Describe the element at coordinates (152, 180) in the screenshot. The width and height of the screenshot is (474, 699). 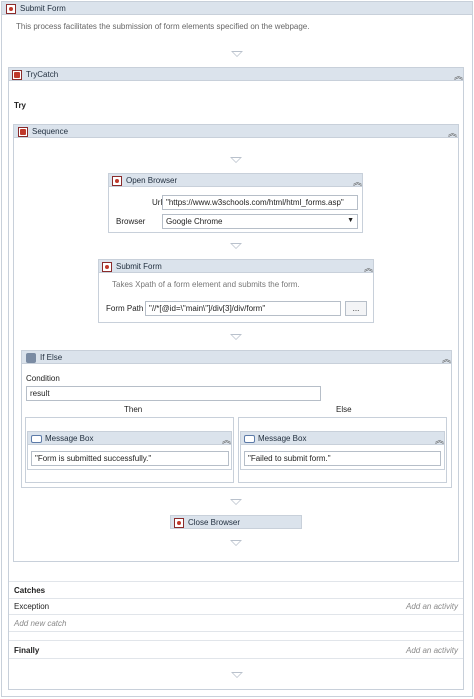
I see `open-browser-title: Open Browser` at that location.